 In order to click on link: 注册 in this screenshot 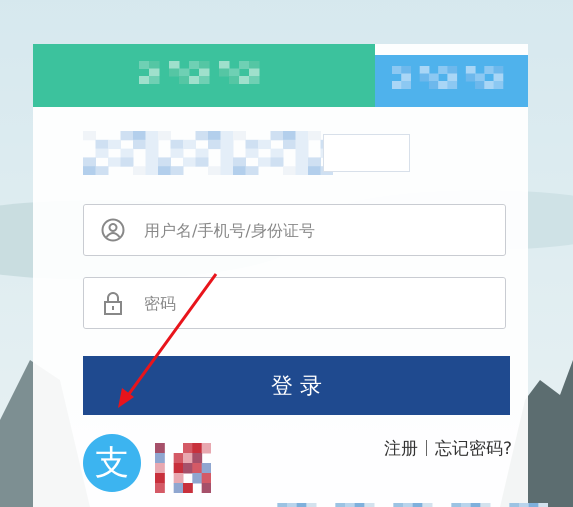, I will do `click(401, 448)`.